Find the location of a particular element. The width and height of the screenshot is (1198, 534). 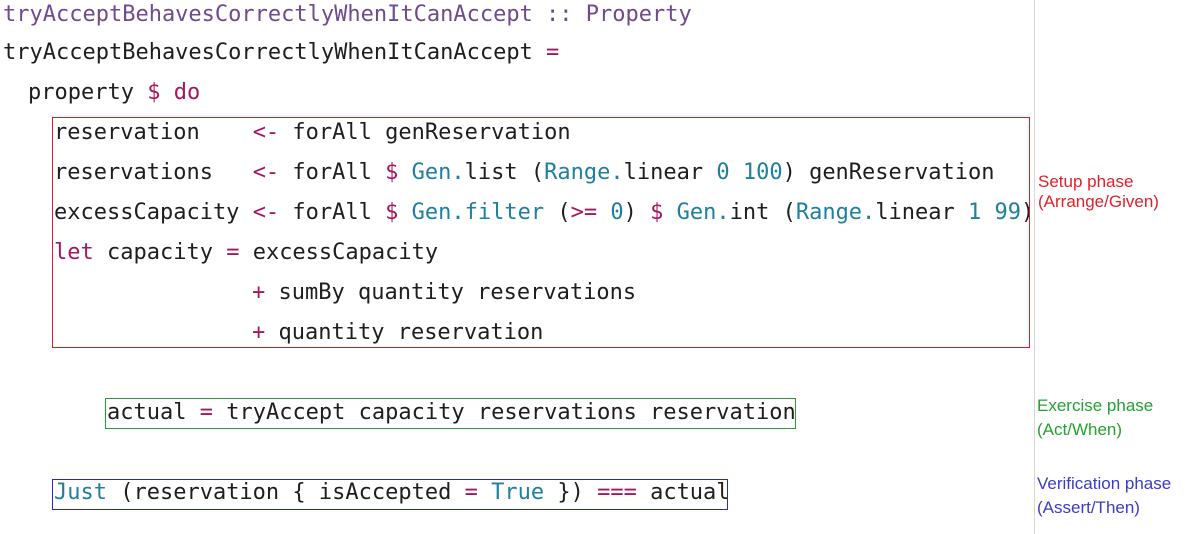

exercise-phase-subtitle: (Act/When) is located at coordinates (1080, 429).